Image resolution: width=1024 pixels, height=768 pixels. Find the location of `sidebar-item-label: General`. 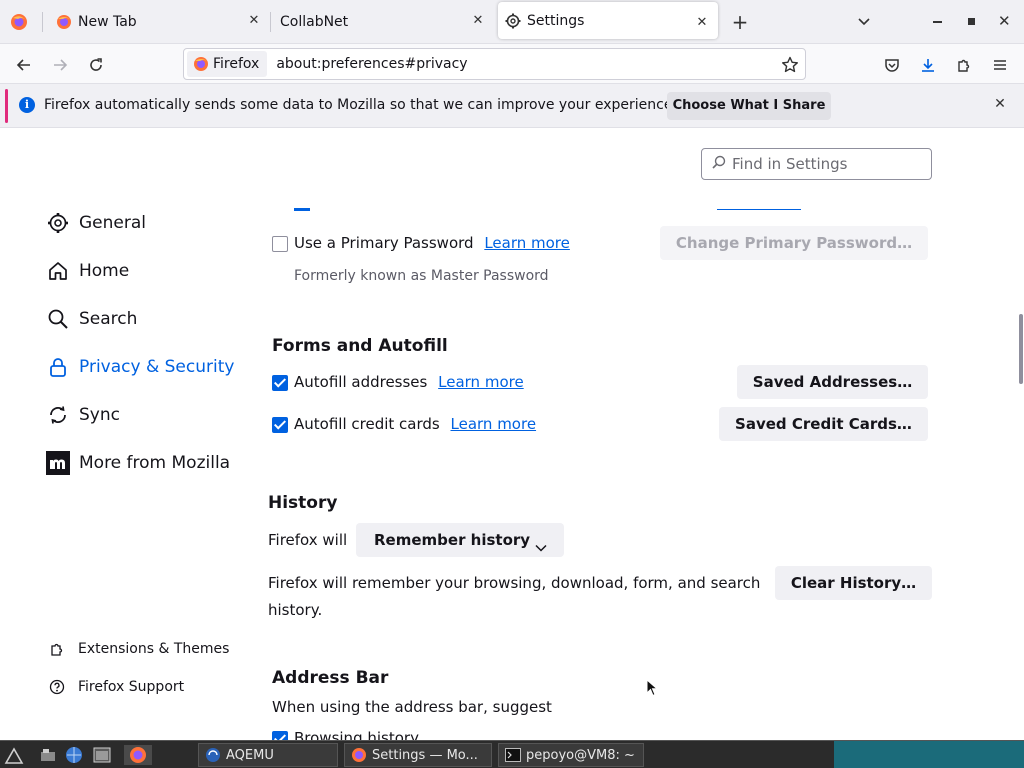

sidebar-item-label: General is located at coordinates (112, 223).